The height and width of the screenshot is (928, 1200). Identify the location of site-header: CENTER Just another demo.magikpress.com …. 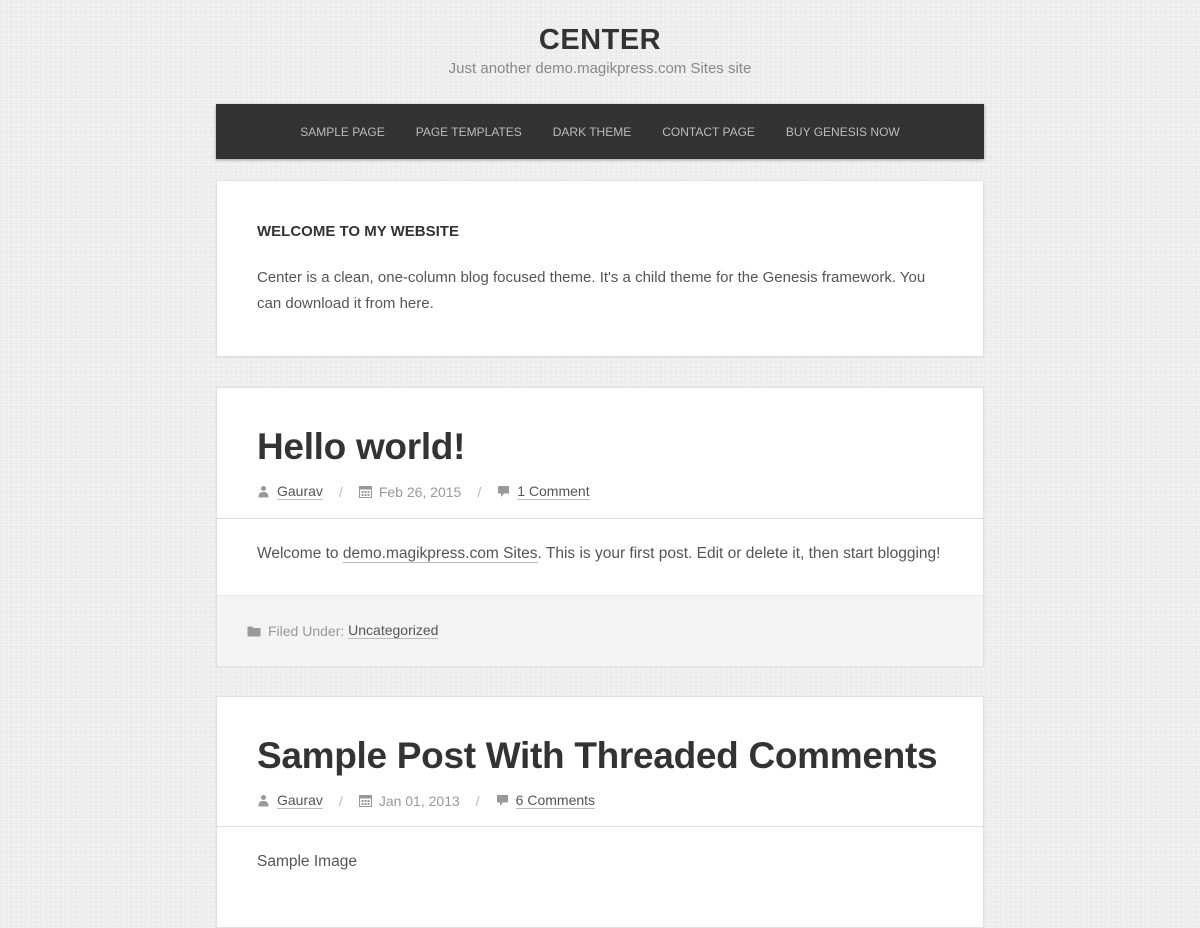
(600, 41).